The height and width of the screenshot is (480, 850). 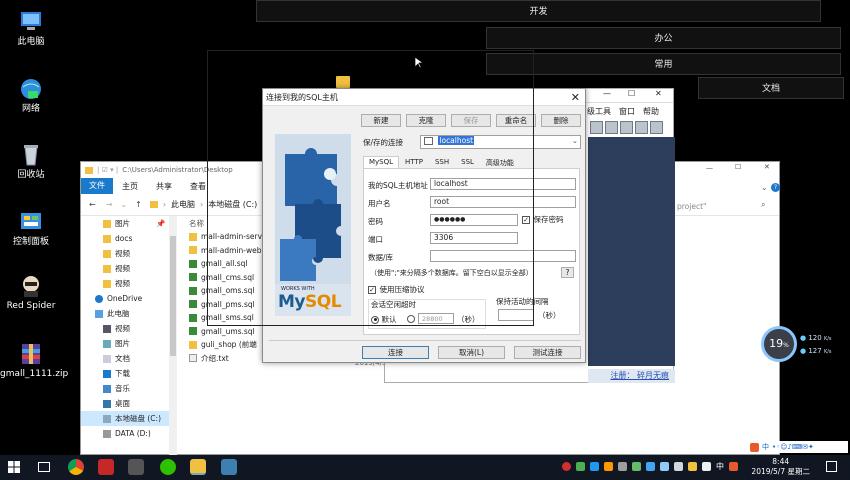 What do you see at coordinates (125, 298) in the screenshot?
I see `nav-item-onedrive: OneDrive` at bounding box center [125, 298].